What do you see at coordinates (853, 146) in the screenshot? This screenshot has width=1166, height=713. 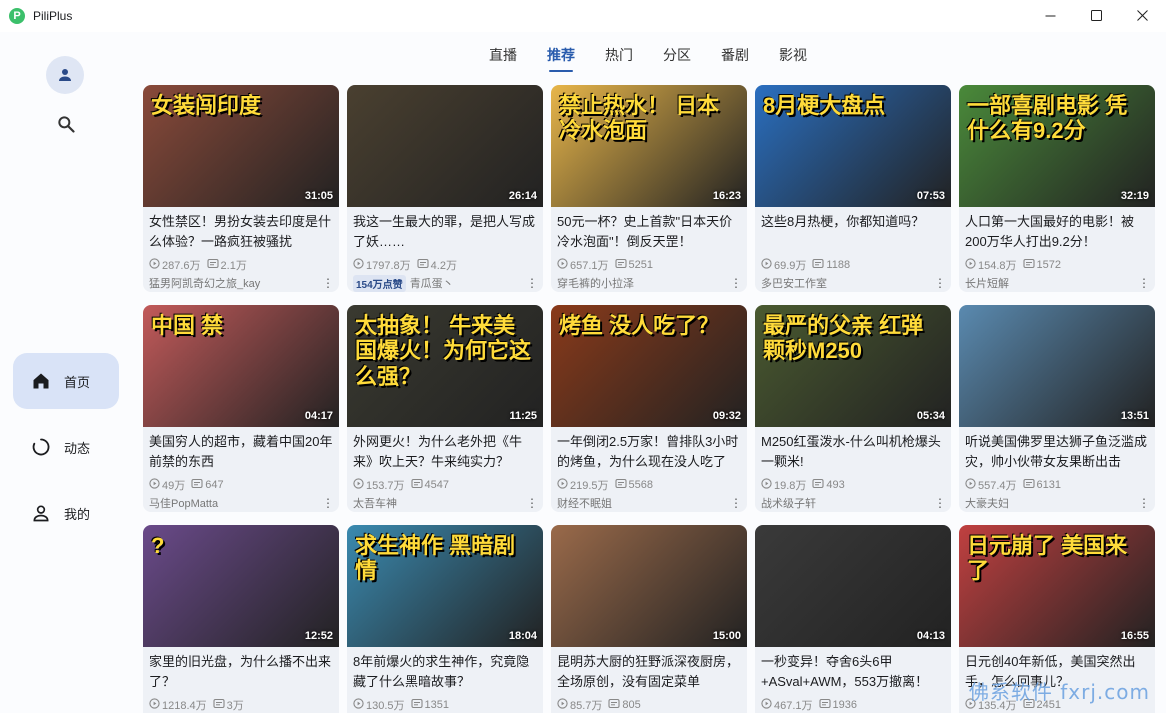 I see `video-thumbnail: 8月梗大盘点 07:53` at bounding box center [853, 146].